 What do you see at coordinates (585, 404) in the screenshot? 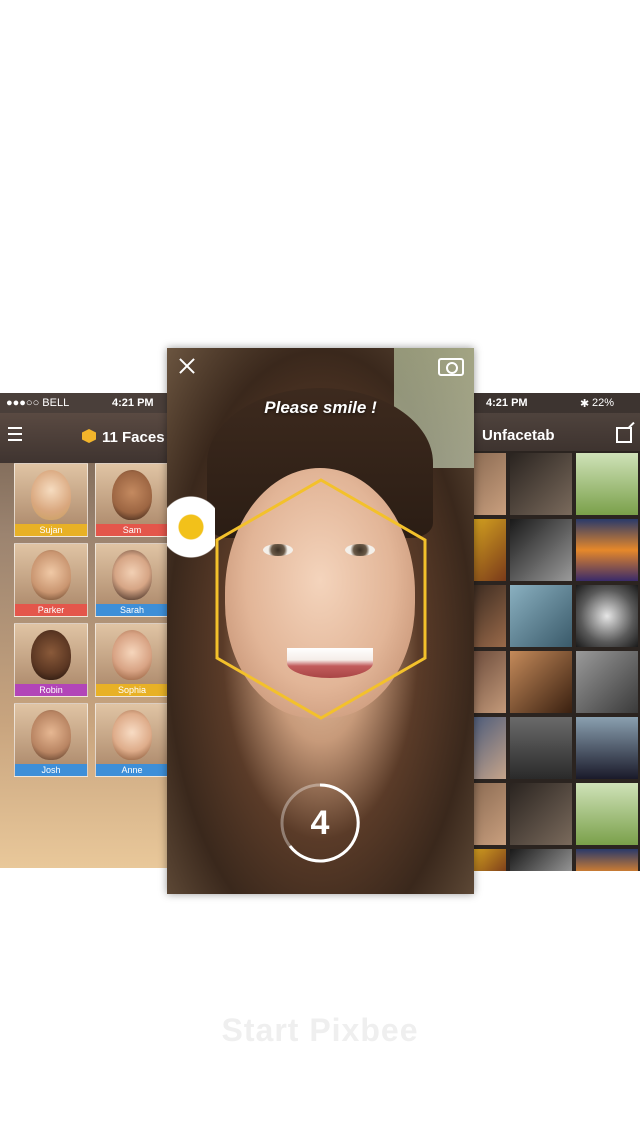
I see `bluetooth-icon: ✱` at bounding box center [585, 404].